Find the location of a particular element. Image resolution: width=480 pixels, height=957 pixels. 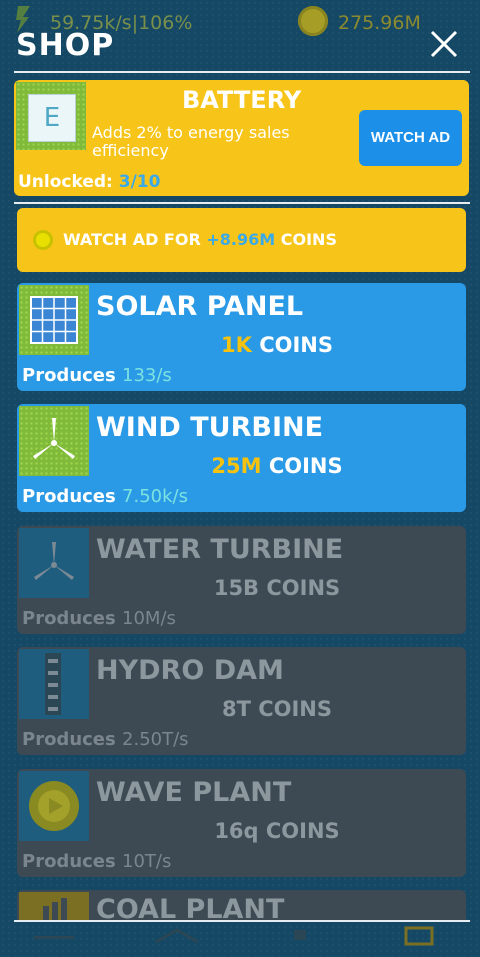

water-turbine-thumbnail is located at coordinates (54, 563).